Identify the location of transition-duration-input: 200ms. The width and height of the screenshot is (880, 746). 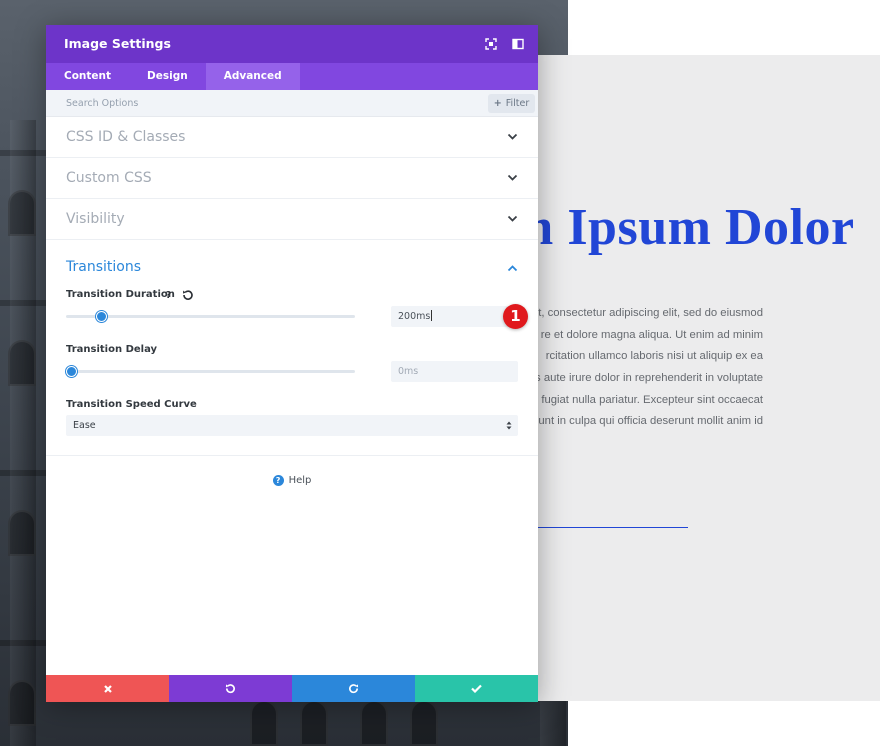
(454, 316).